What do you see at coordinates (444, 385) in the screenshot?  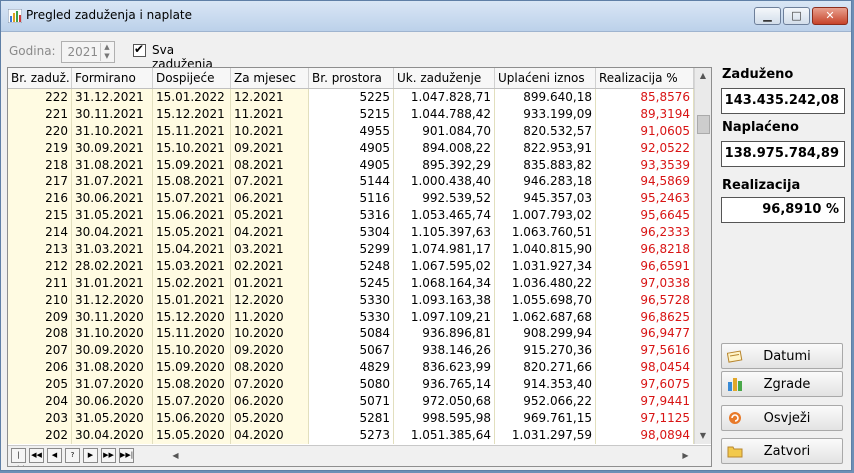 I see `cell-uk-zaduzenje: 936.765,14` at bounding box center [444, 385].